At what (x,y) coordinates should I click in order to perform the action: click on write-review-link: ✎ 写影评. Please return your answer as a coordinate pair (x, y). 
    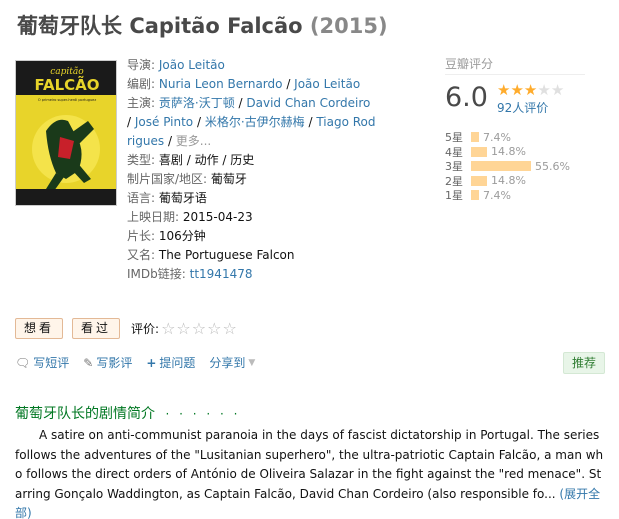
    Looking at the image, I should click on (107, 362).